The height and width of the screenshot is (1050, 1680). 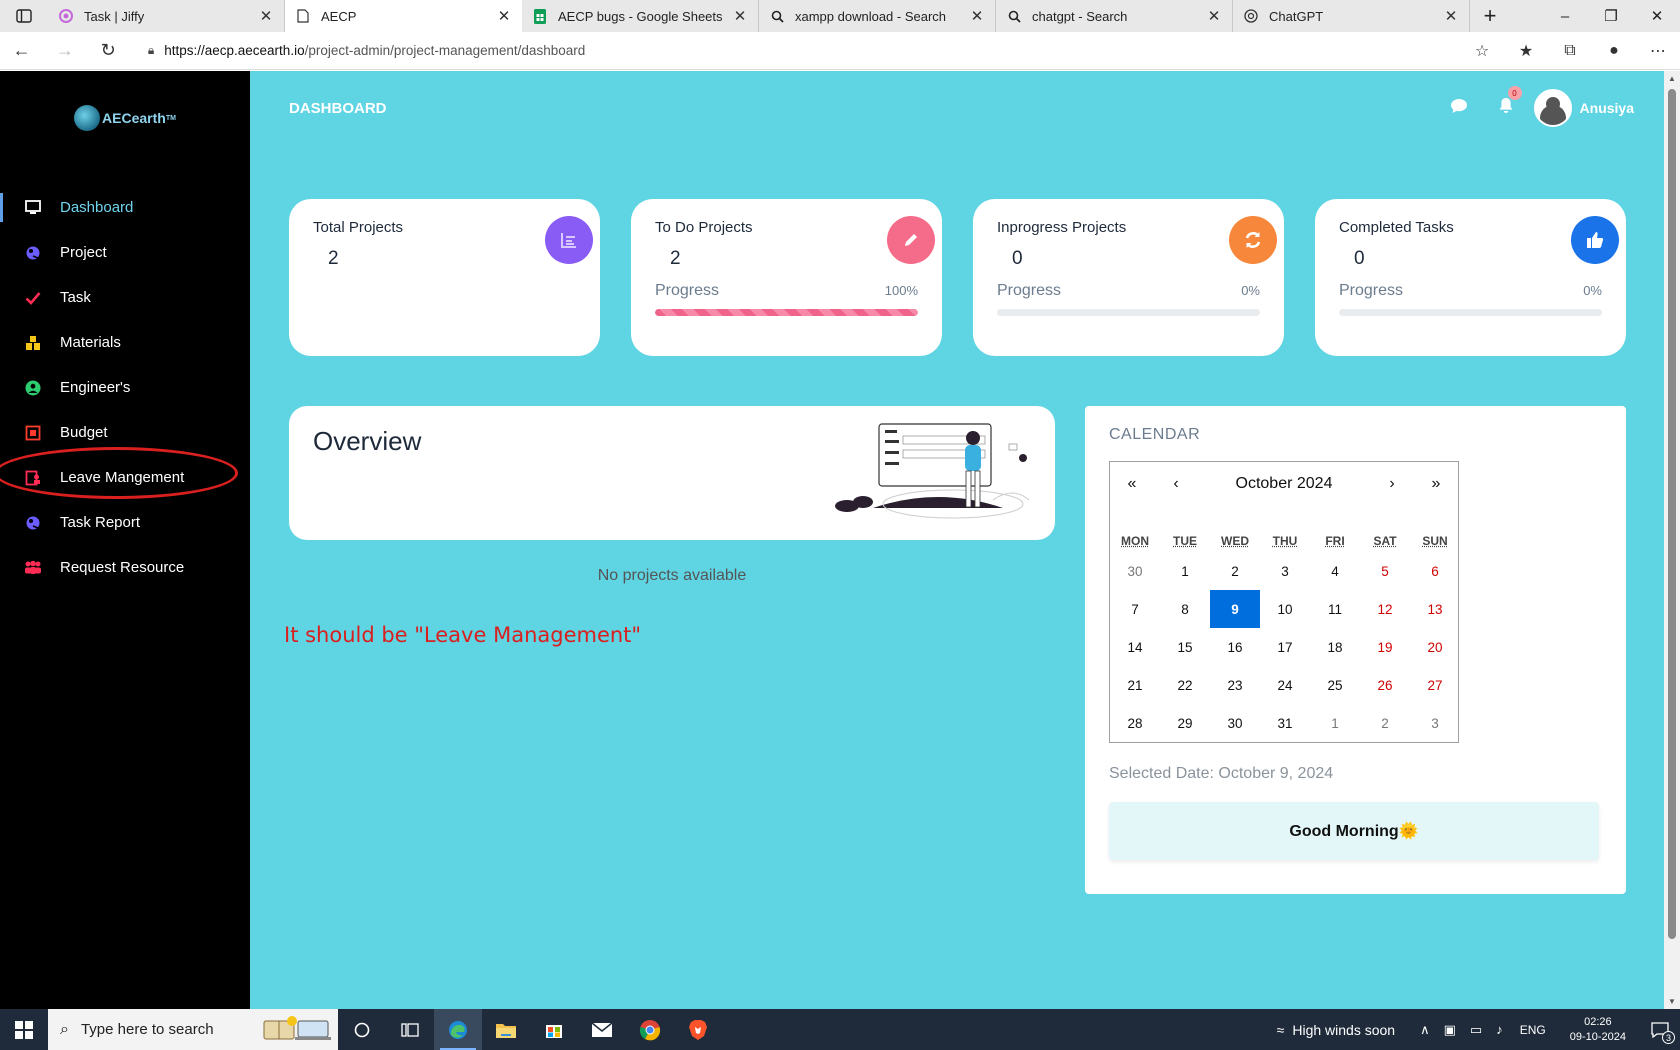 I want to click on browser-tab: AECP ✕, so click(x=403, y=16).